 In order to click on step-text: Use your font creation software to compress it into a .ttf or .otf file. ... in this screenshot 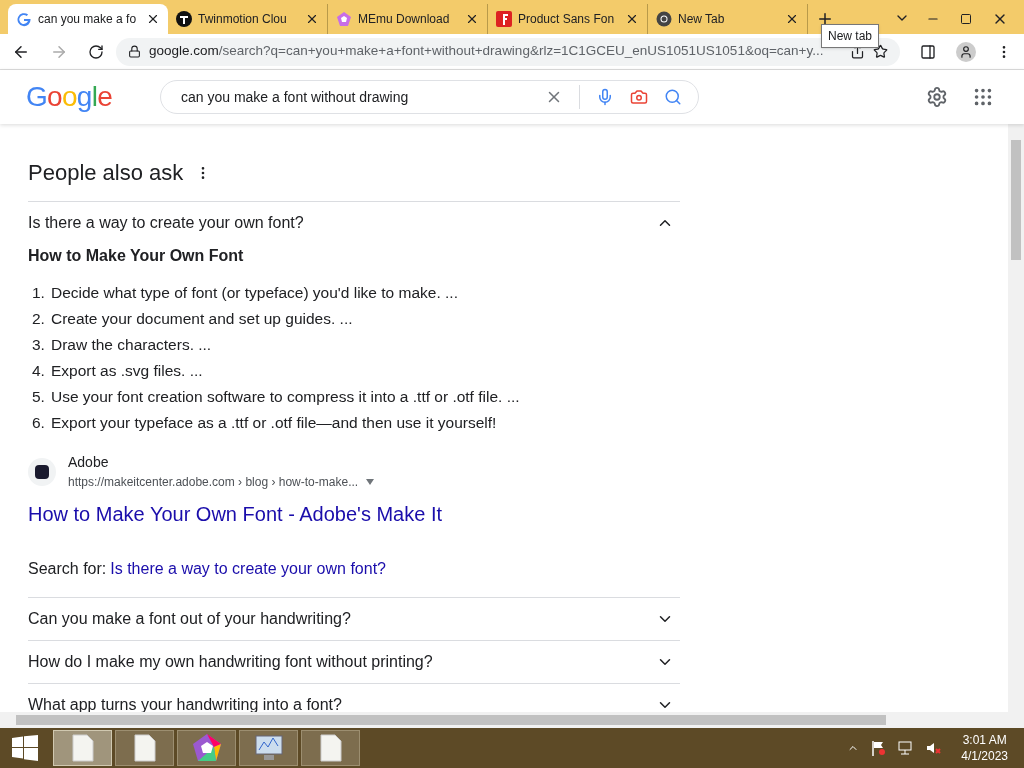, I will do `click(285, 397)`.